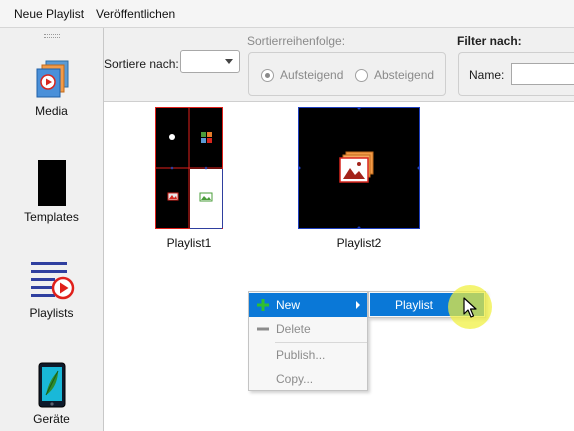 Image resolution: width=574 pixels, height=431 pixels. I want to click on radio-descending: Absteigend, so click(394, 75).